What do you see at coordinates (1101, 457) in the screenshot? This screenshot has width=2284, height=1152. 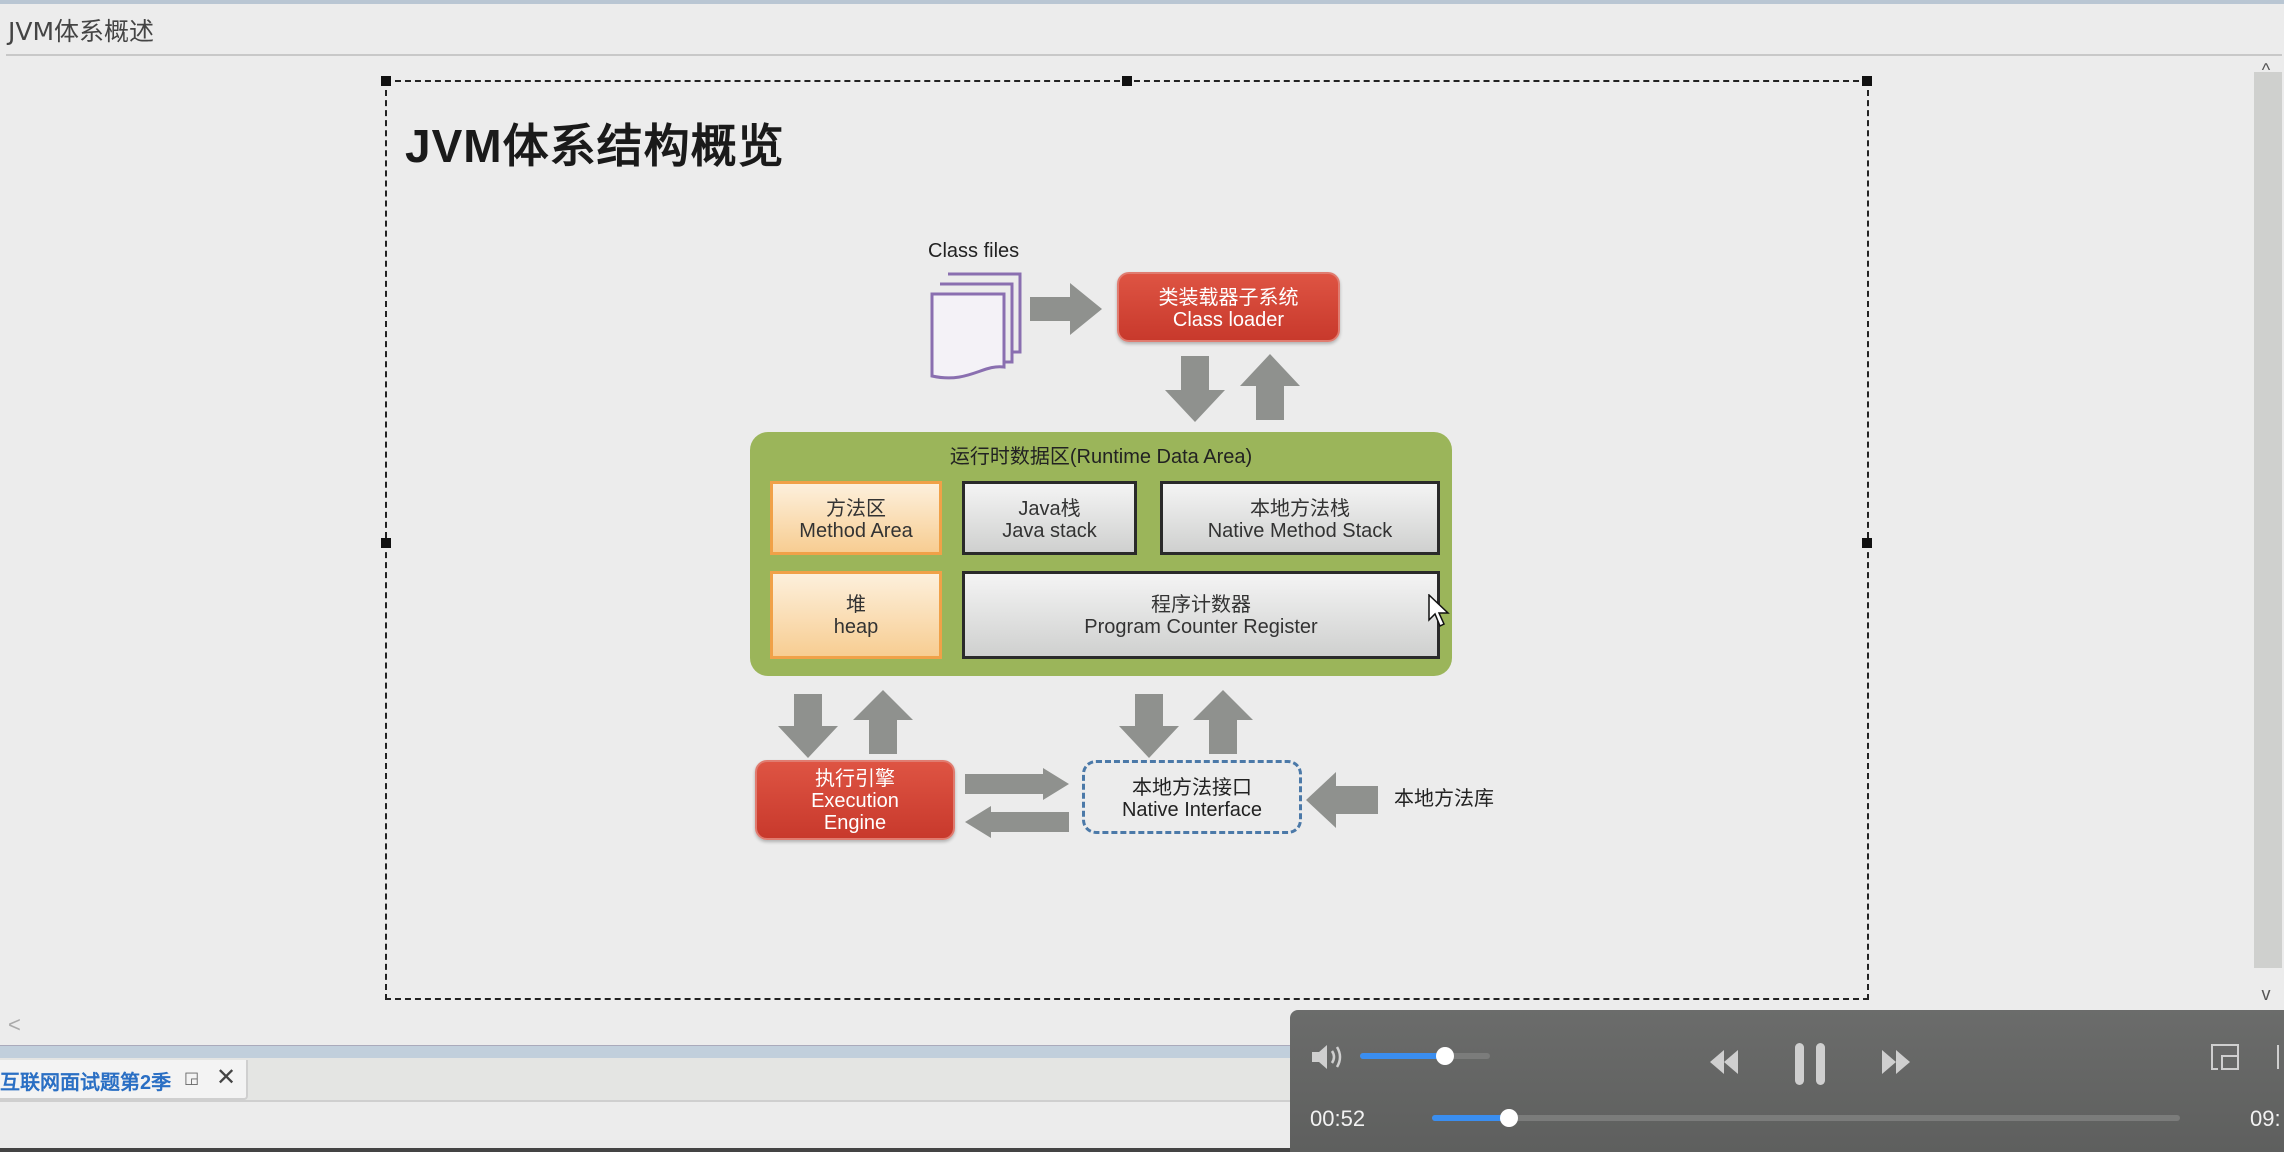 I see `runtime-data-area-title: 运行时数据区(Runtime Data Area)` at bounding box center [1101, 457].